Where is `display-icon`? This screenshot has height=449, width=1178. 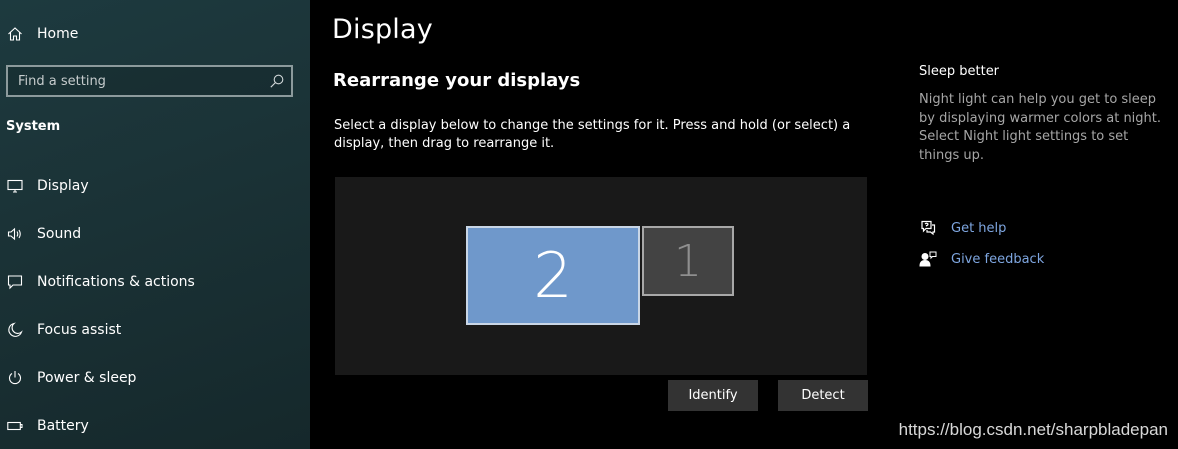
display-icon is located at coordinates (15, 186).